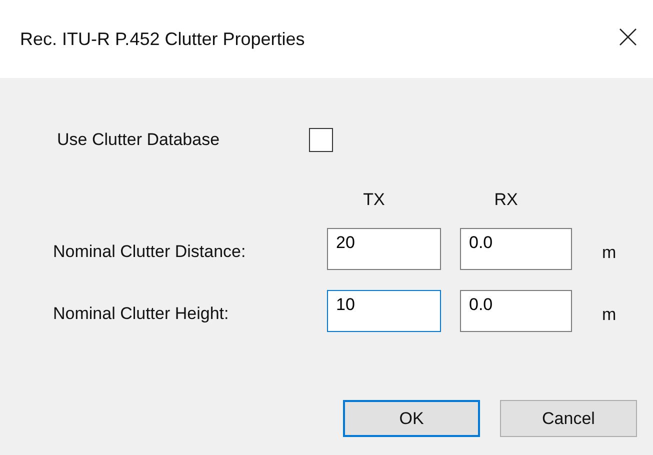 This screenshot has height=455, width=653. I want to click on column-header: RX, so click(506, 200).